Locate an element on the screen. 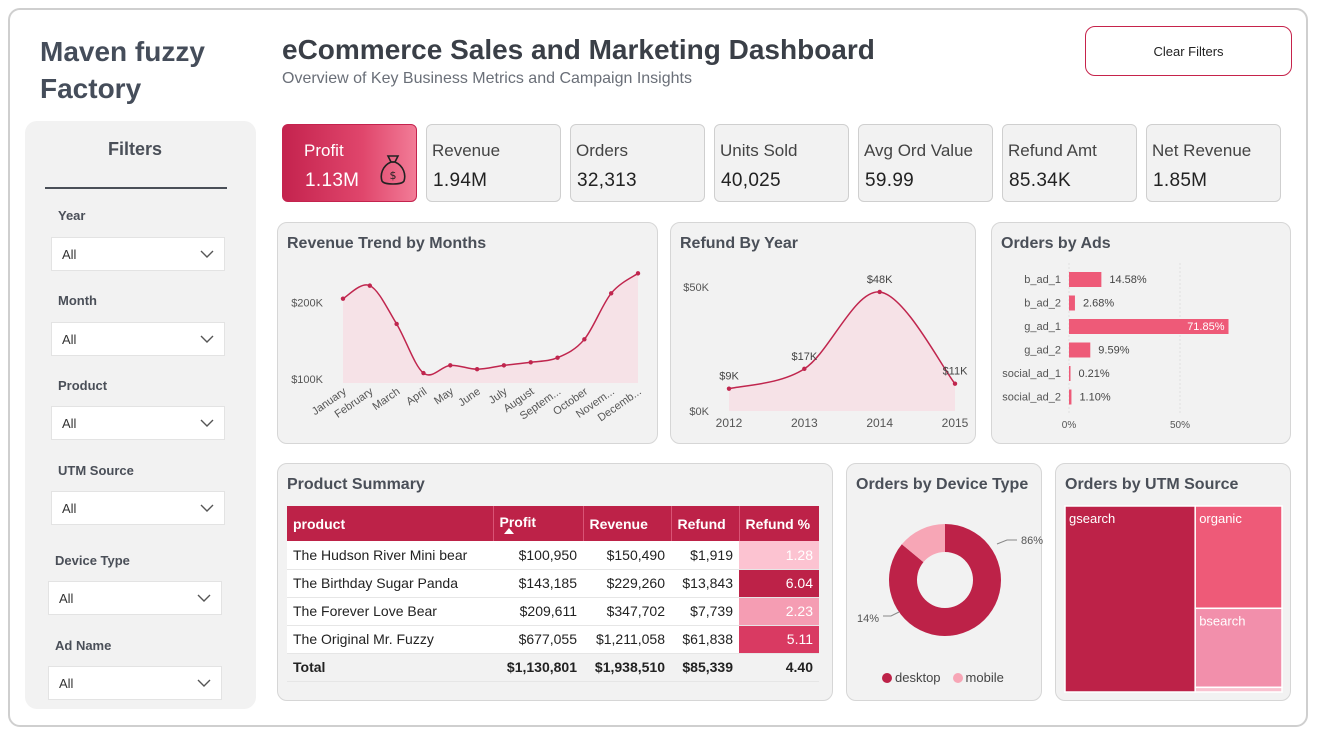 Image resolution: width=1318 pixels, height=735 pixels. col-refund: Refund is located at coordinates (705, 523).